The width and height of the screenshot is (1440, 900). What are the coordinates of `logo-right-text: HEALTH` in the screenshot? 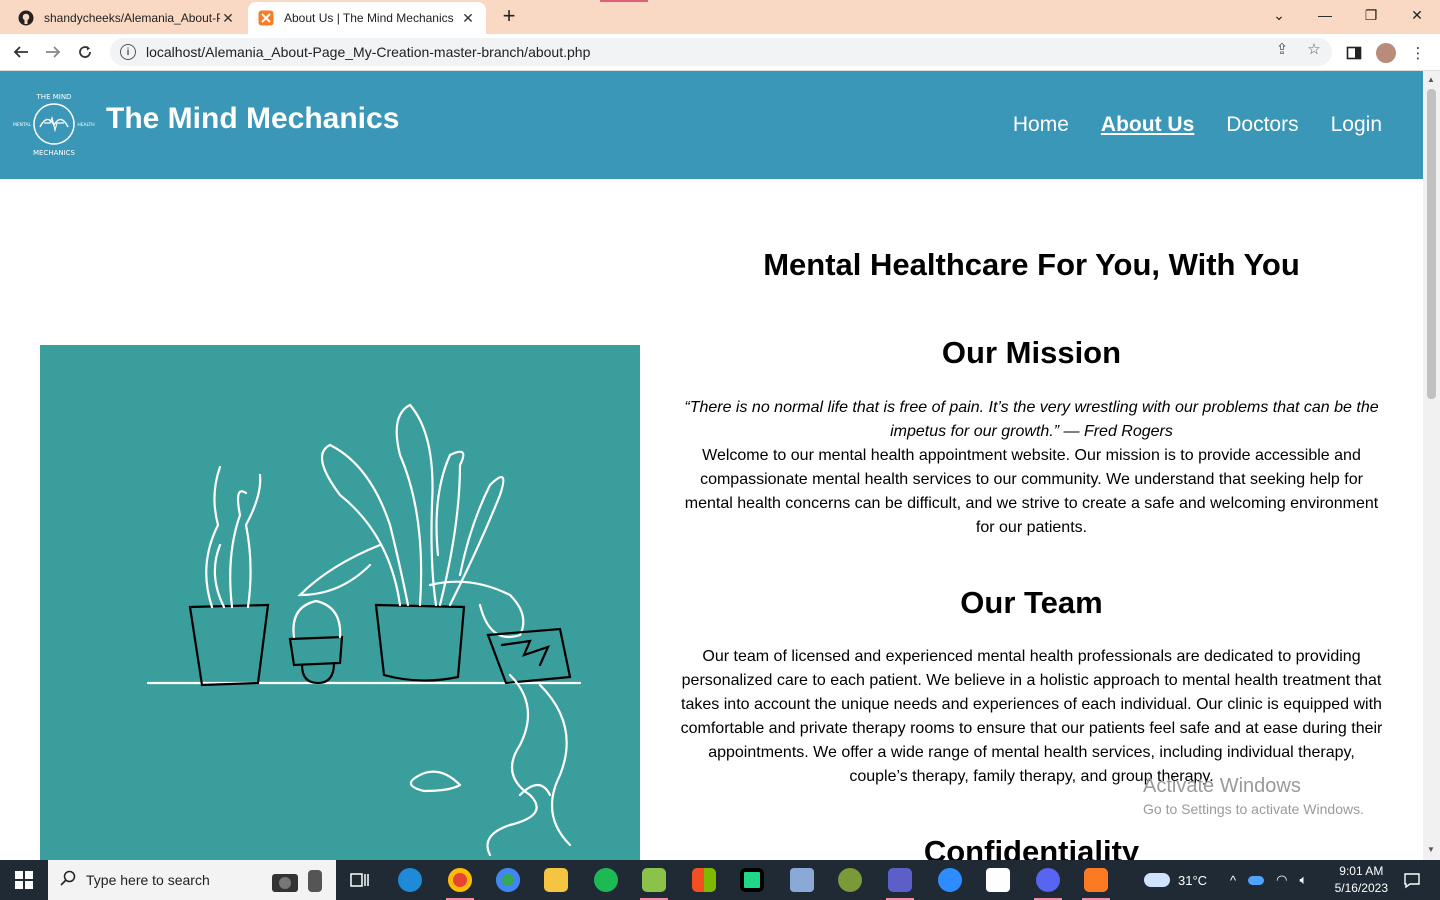 It's located at (85, 125).